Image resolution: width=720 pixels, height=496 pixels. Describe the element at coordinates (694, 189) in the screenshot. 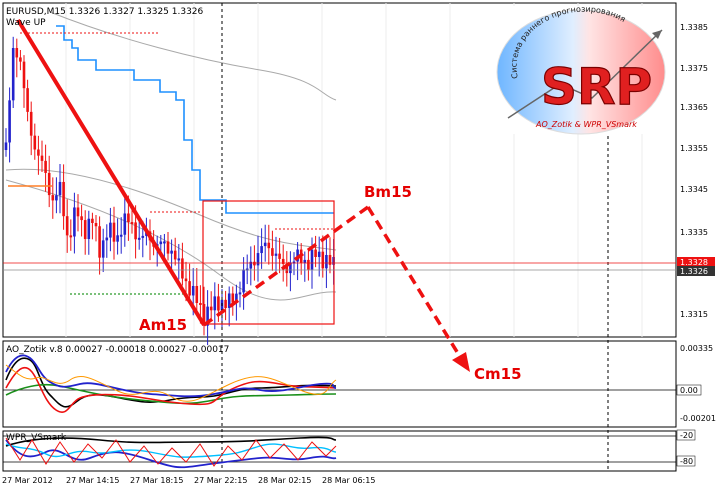

I see `price-tick: 1.3345` at that location.